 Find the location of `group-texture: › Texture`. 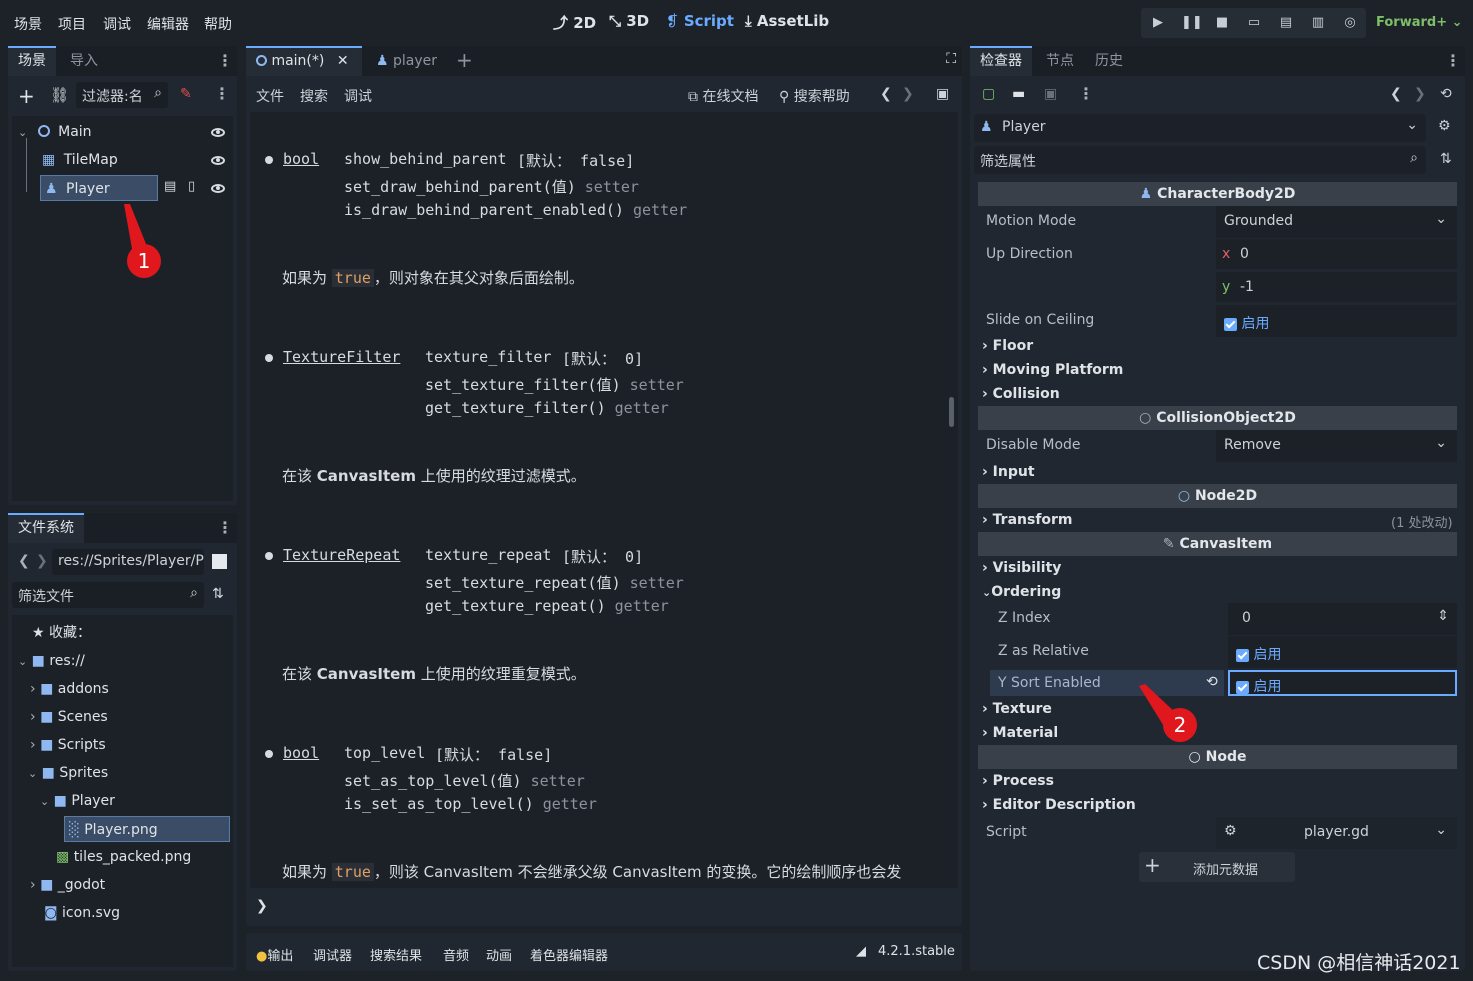

group-texture: › Texture is located at coordinates (1017, 709).